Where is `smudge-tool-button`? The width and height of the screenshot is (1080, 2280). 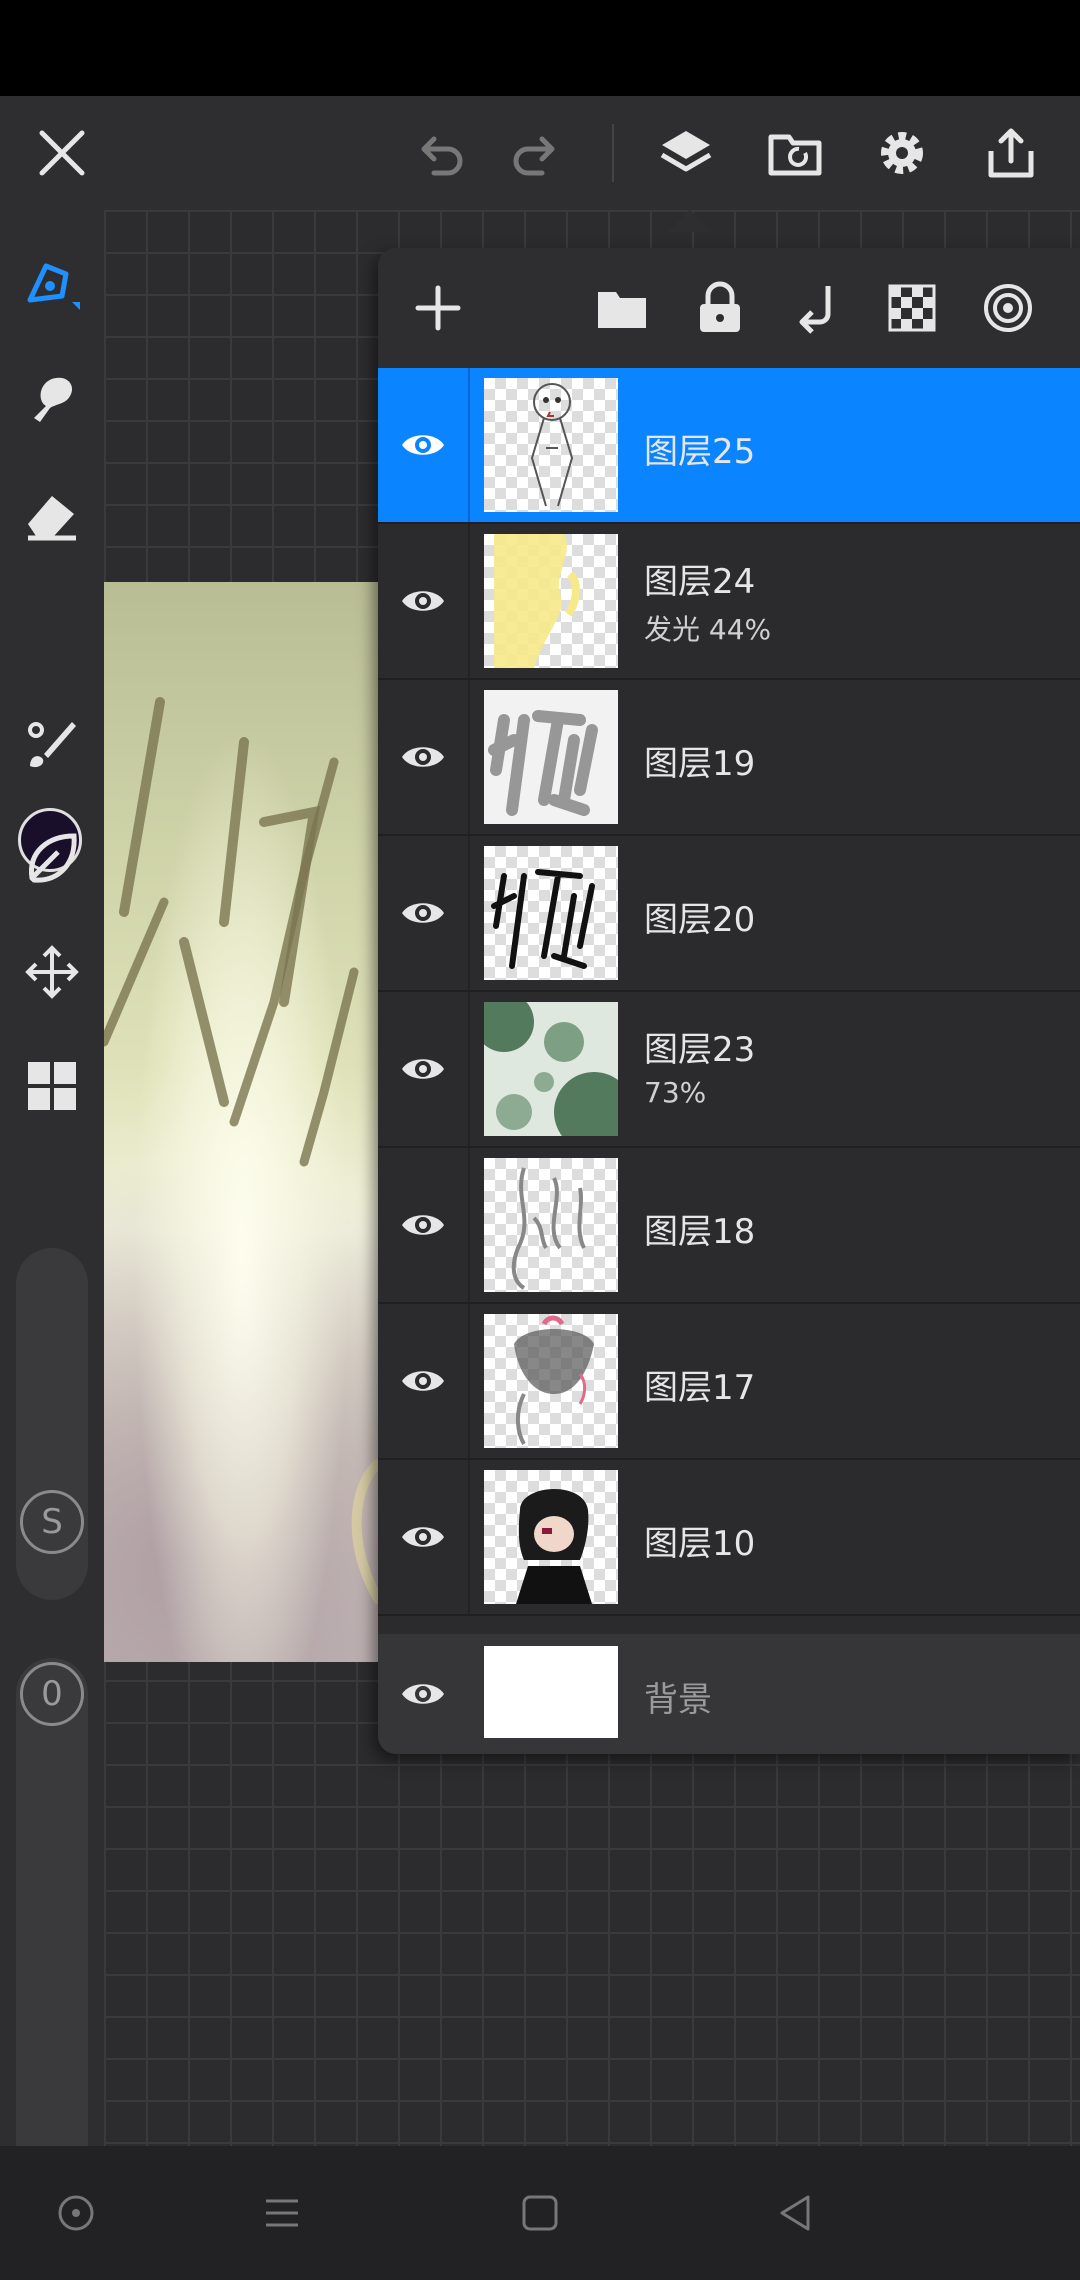
smudge-tool-button is located at coordinates (52, 398).